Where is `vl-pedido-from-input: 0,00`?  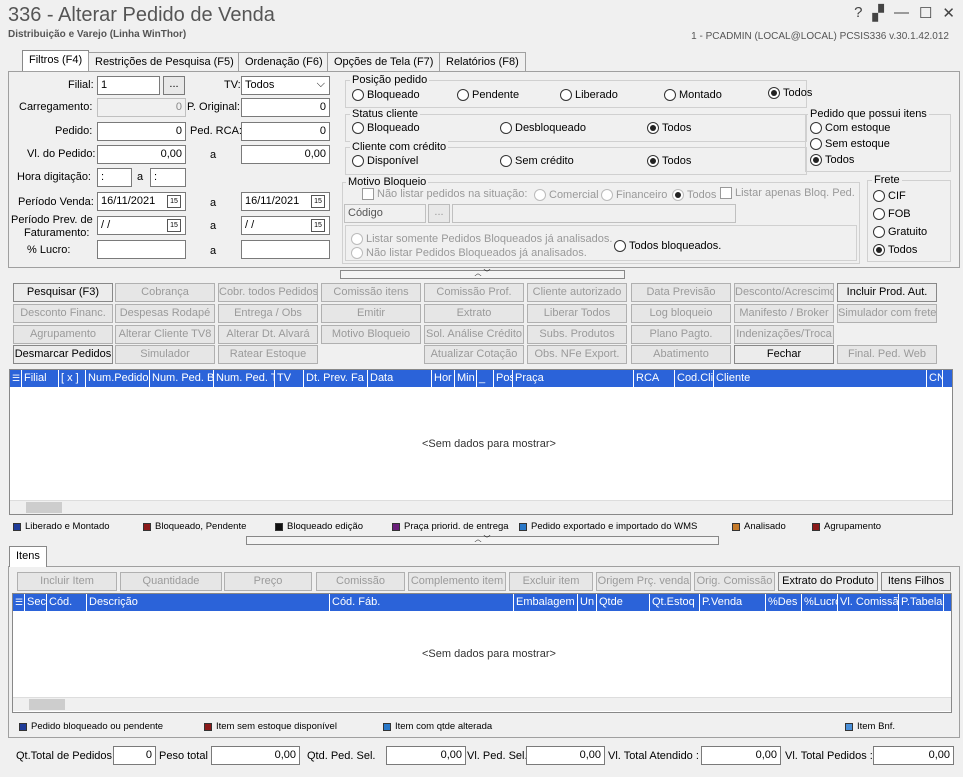
vl-pedido-from-input: 0,00 is located at coordinates (141, 154).